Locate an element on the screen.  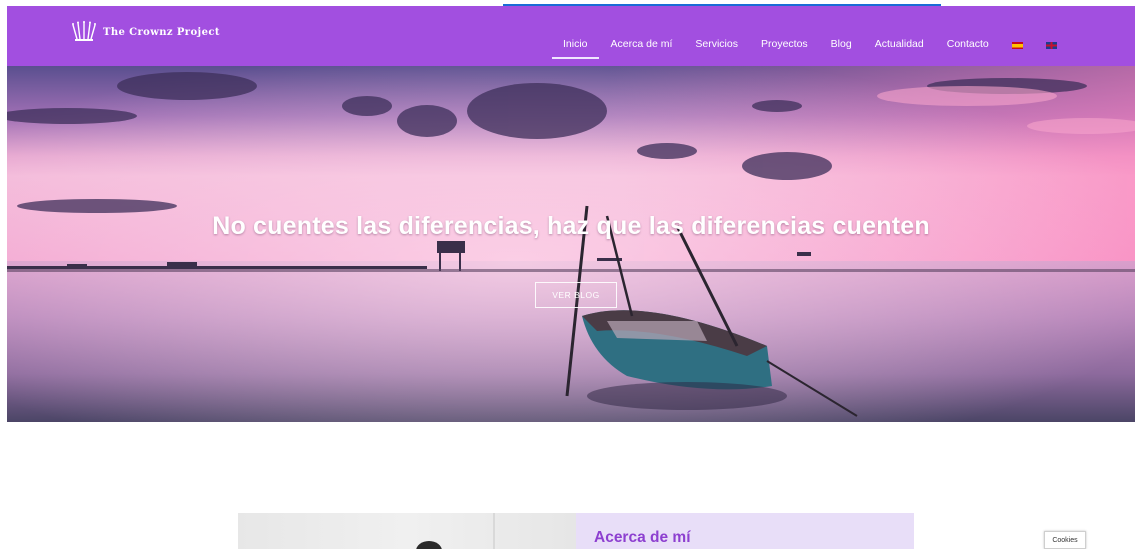
person-silhouette is located at coordinates (429, 545).